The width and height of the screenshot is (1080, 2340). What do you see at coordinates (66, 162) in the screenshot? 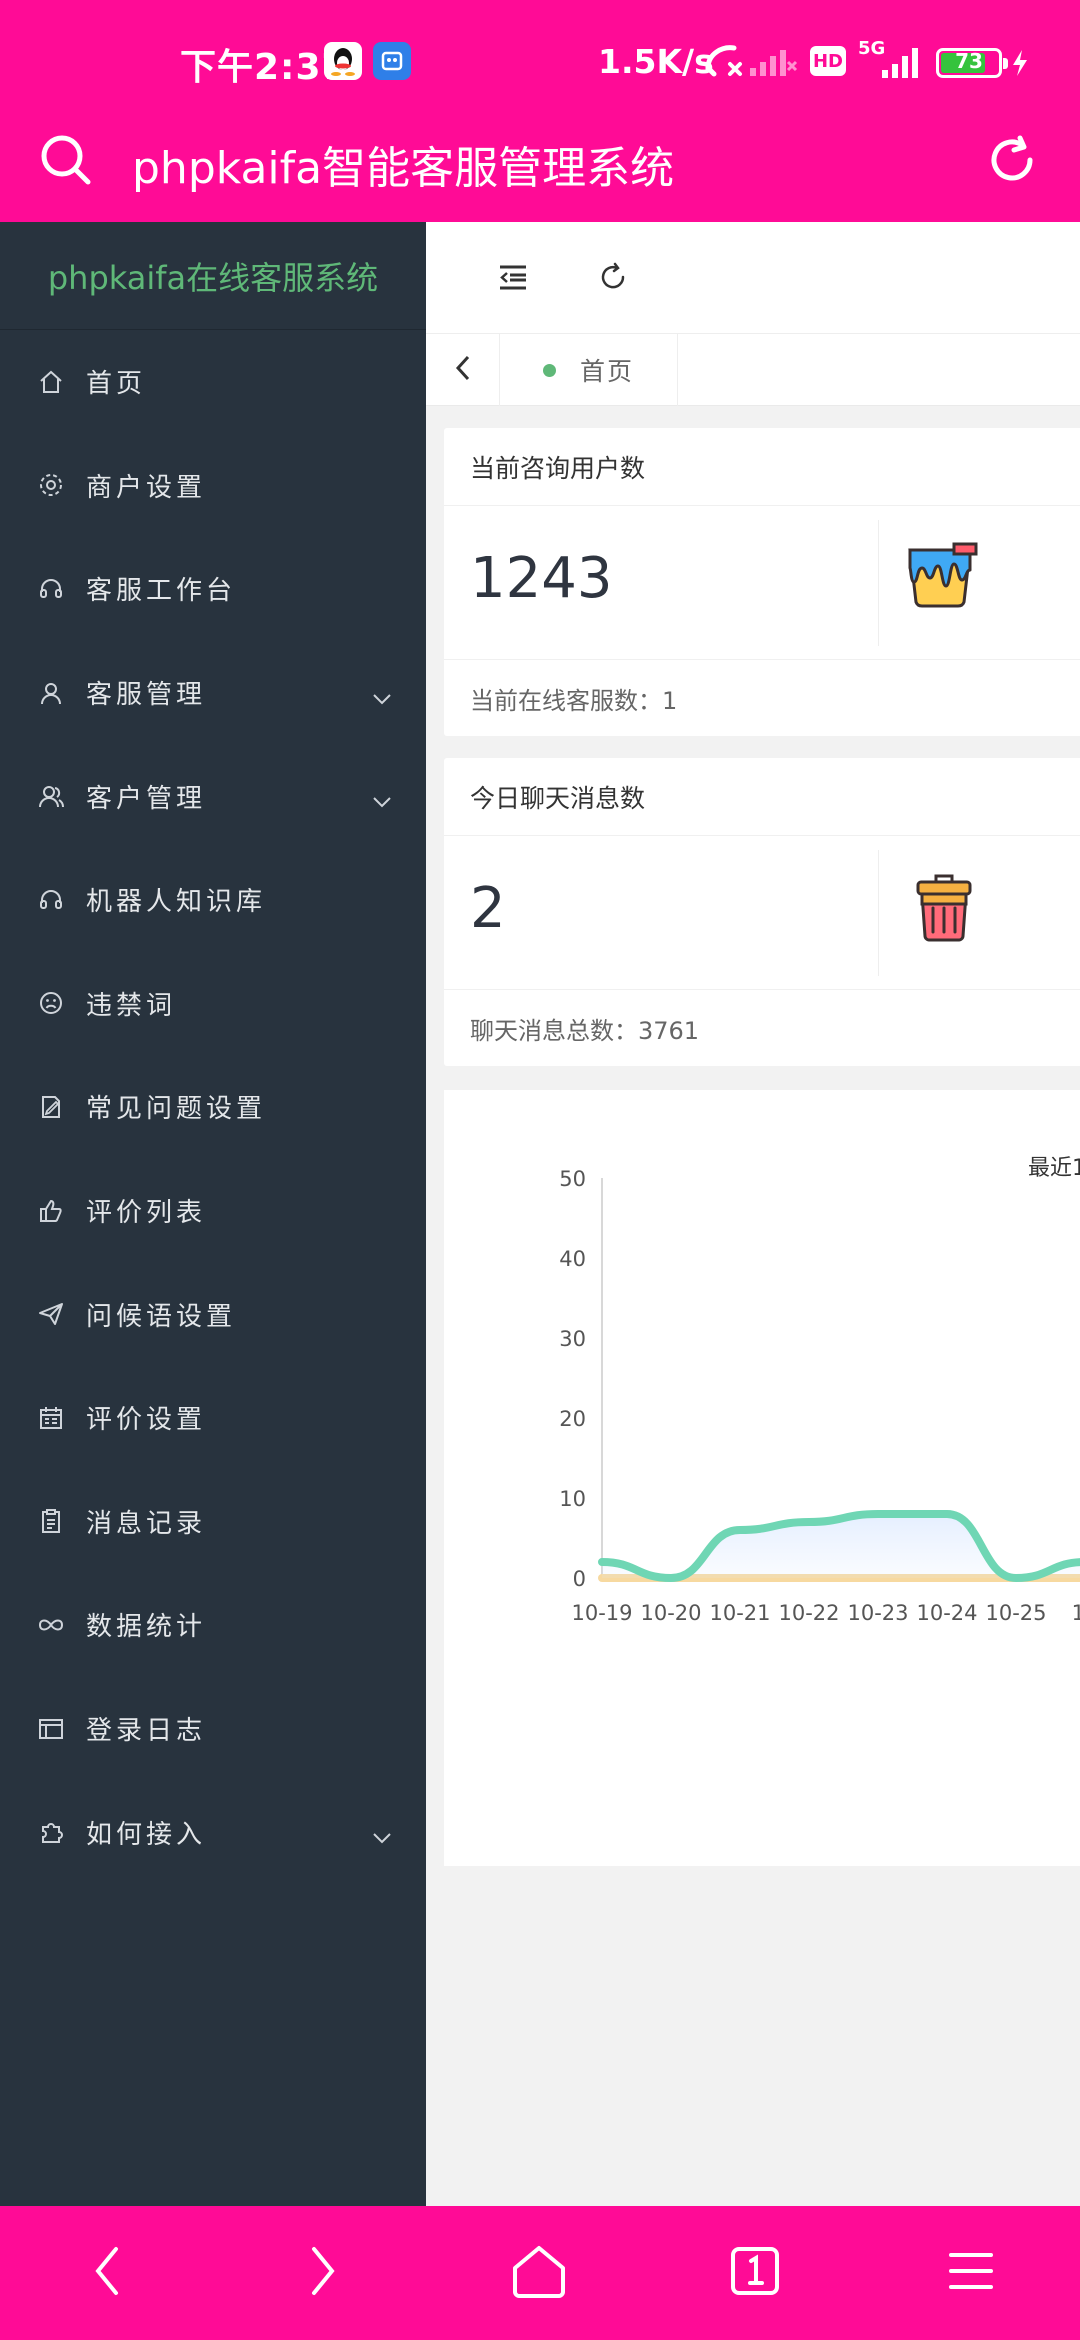
I see `search-icon` at bounding box center [66, 162].